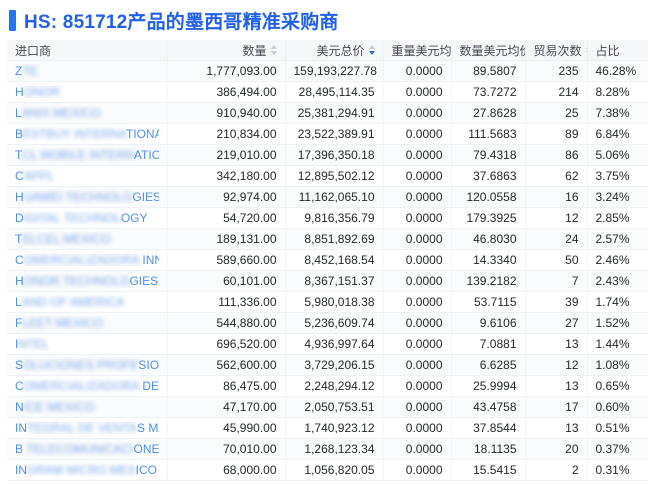  I want to click on cell-qty-usd-avg: 7.0881, so click(488, 344).